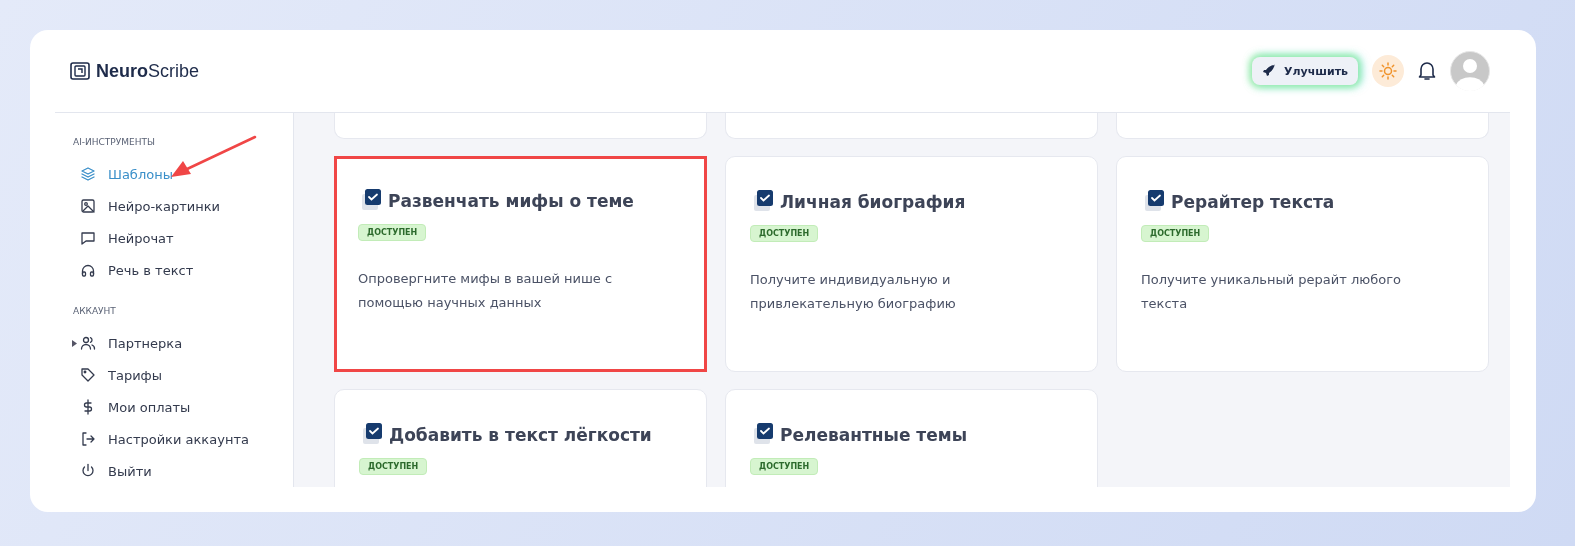 Image resolution: width=1575 pixels, height=546 pixels. I want to click on users-icon, so click(88, 343).